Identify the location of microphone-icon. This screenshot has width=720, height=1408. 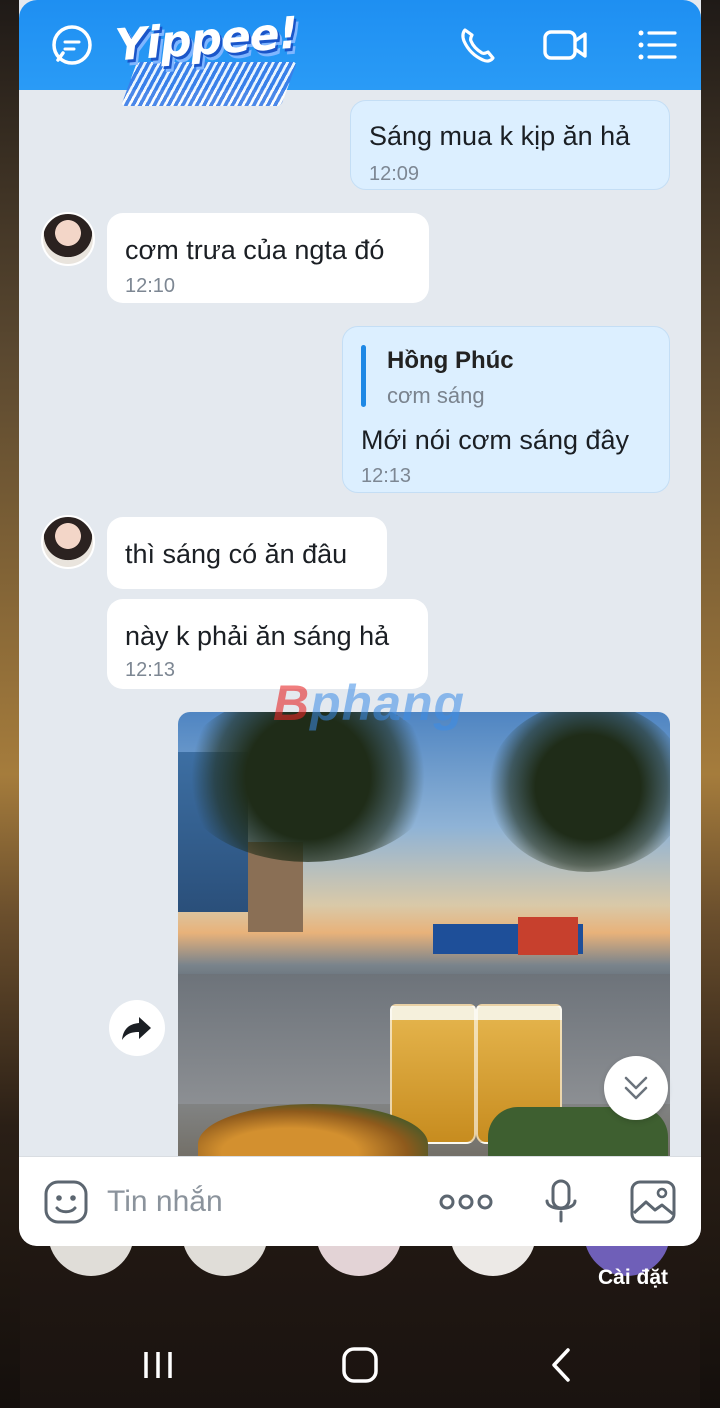
(561, 1204).